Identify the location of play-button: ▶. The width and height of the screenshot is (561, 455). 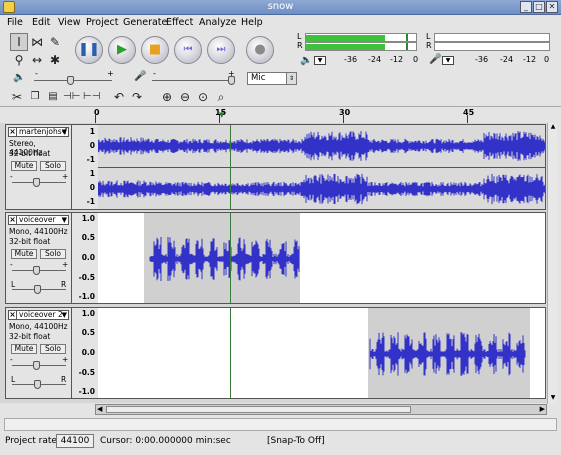
(122, 50).